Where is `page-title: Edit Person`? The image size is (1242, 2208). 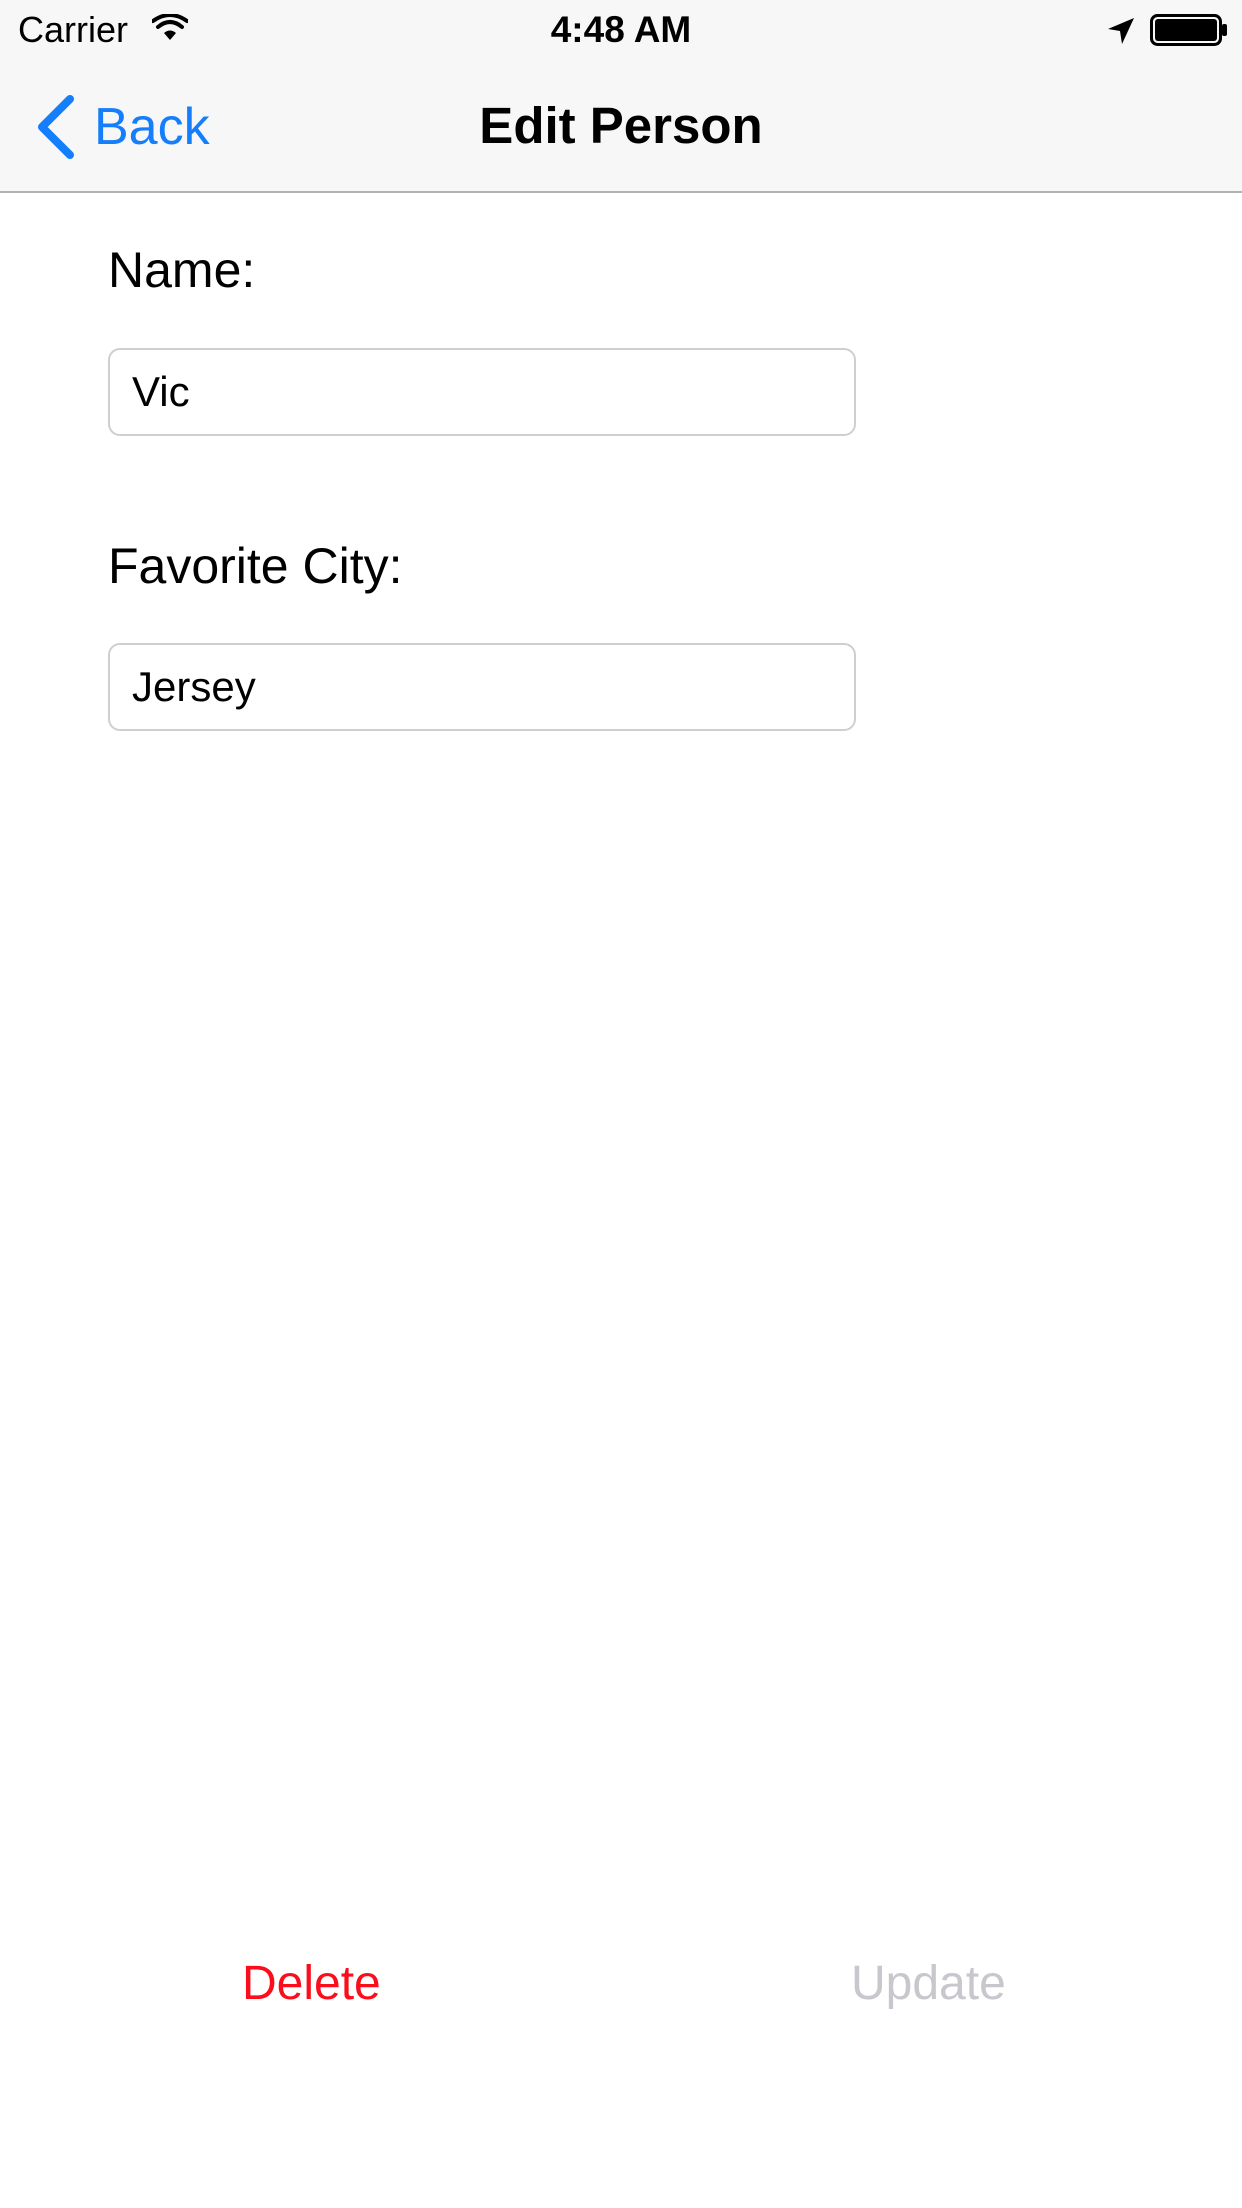 page-title: Edit Person is located at coordinates (621, 125).